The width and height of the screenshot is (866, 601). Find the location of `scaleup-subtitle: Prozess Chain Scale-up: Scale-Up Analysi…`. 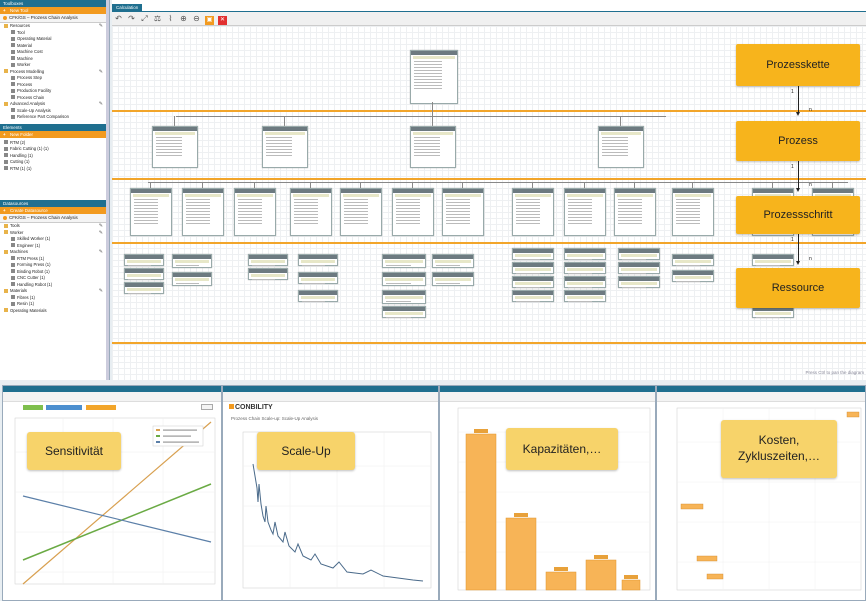

scaleup-subtitle: Prozess Chain Scale-up: Scale-Up Analysi… is located at coordinates (275, 418).